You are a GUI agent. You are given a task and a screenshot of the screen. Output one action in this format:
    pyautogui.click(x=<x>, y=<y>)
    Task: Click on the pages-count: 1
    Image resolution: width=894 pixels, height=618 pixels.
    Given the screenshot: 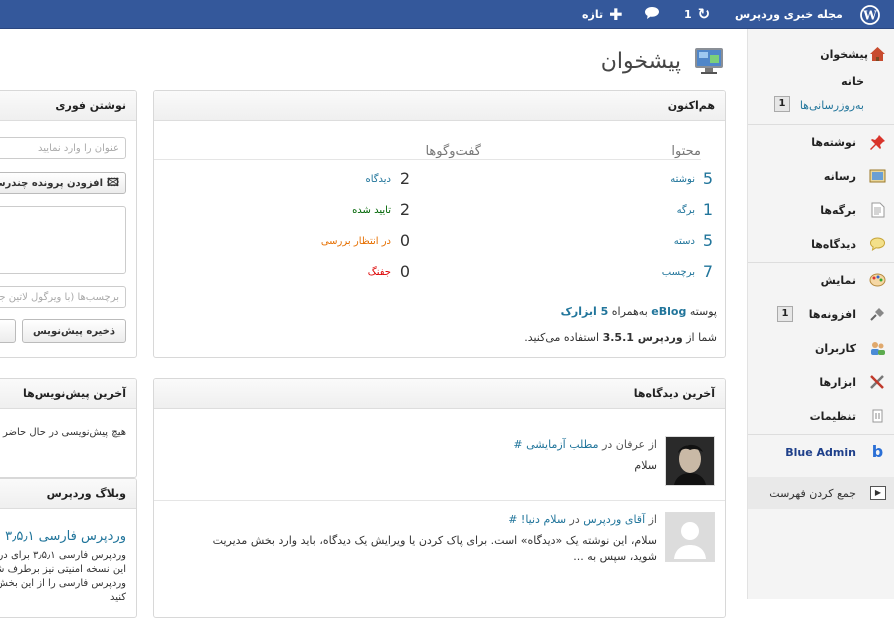 What is the action you would take?
    pyautogui.click(x=708, y=209)
    